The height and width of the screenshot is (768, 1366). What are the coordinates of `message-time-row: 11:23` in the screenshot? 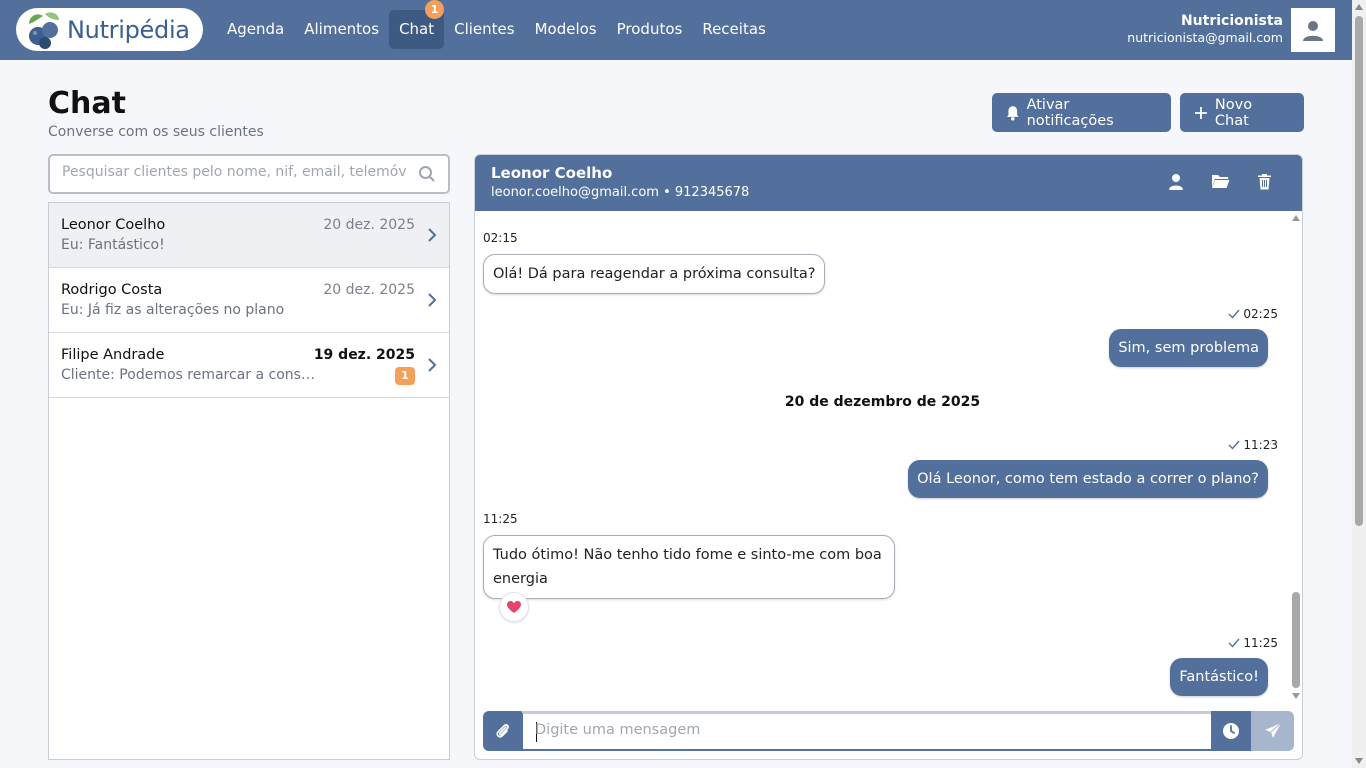 It's located at (1253, 445).